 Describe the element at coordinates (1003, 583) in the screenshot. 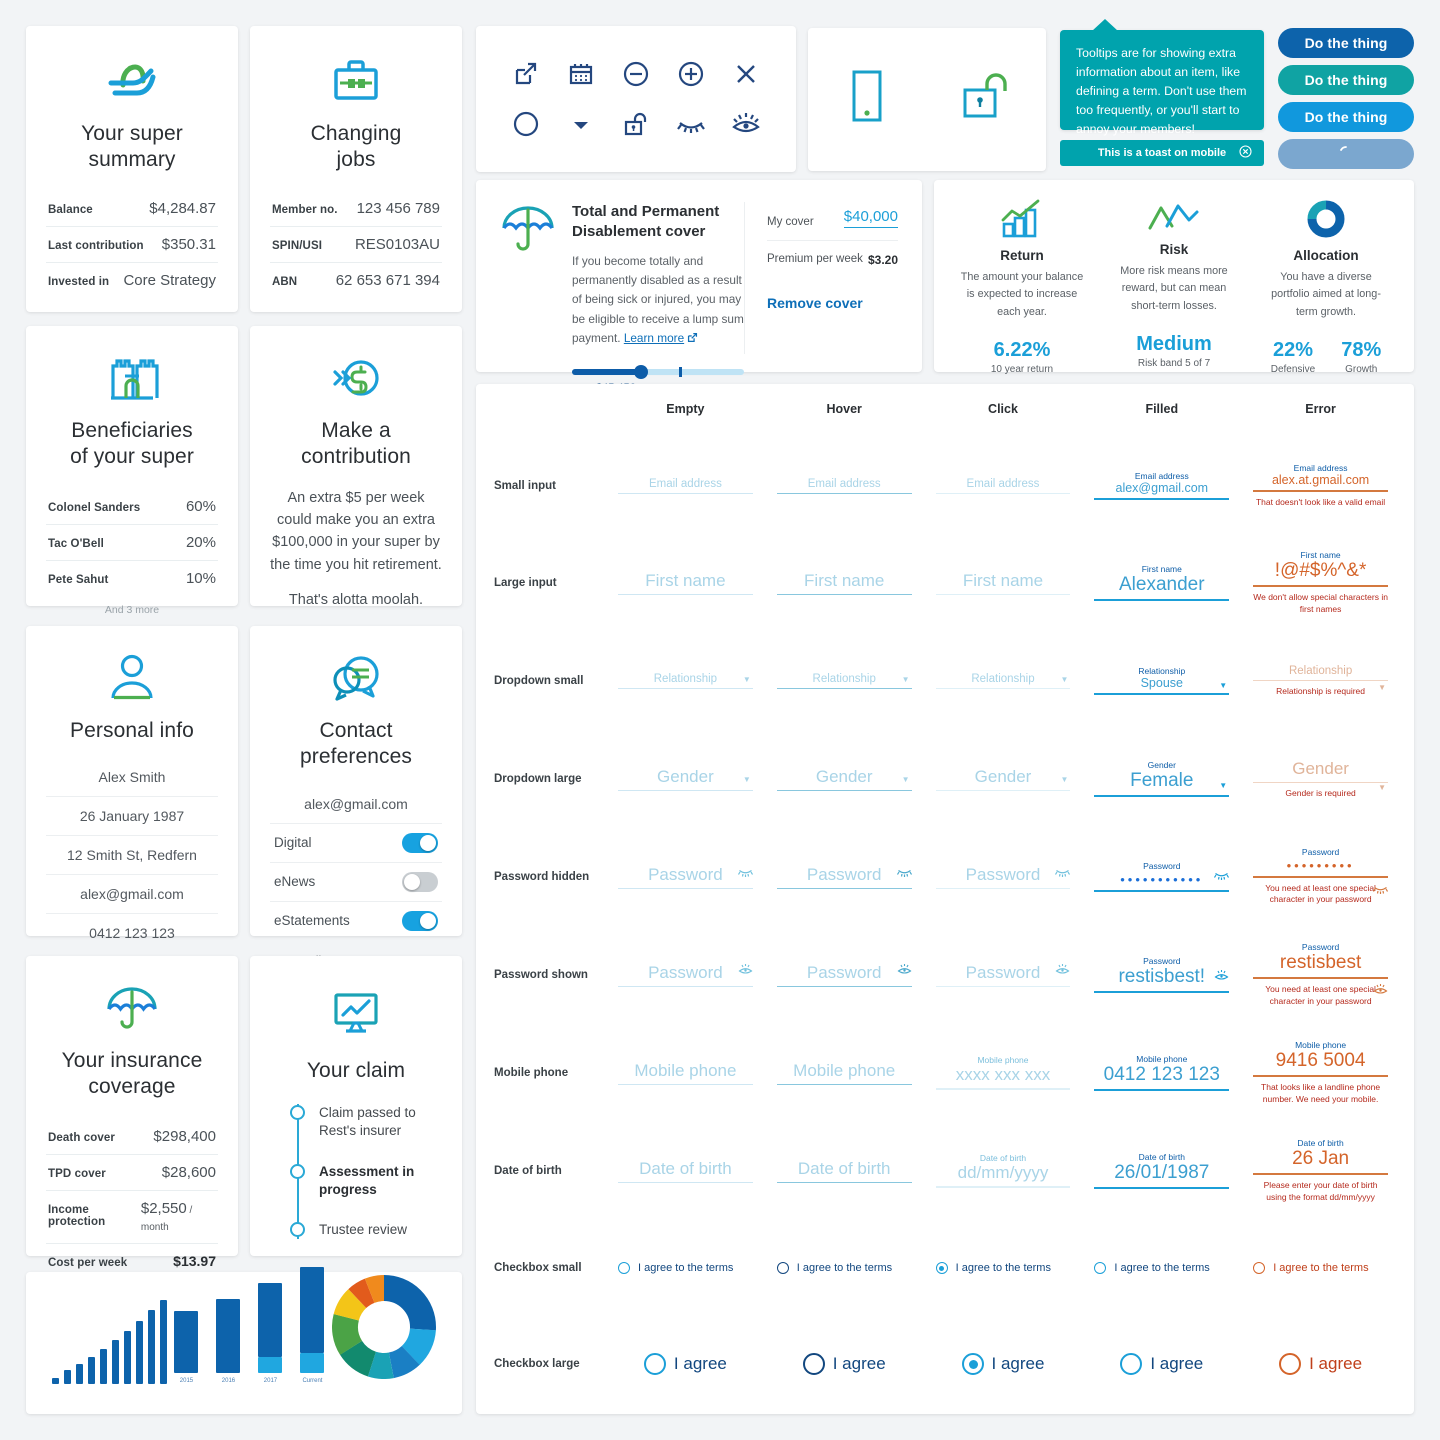

I see `large-input-click: First name` at that location.